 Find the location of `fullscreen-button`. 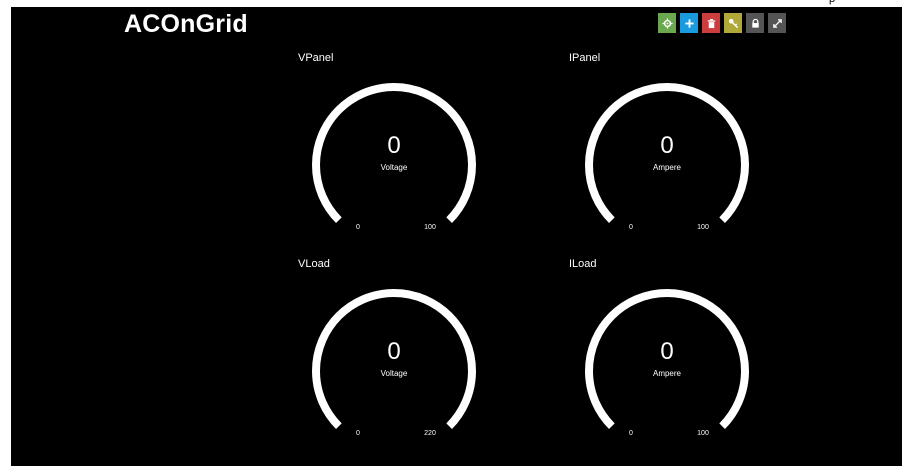

fullscreen-button is located at coordinates (777, 23).